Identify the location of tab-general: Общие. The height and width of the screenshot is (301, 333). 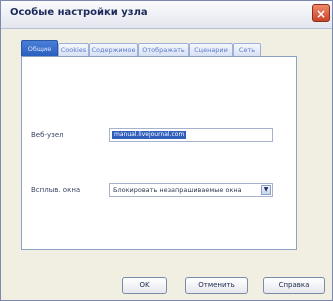
(39, 48).